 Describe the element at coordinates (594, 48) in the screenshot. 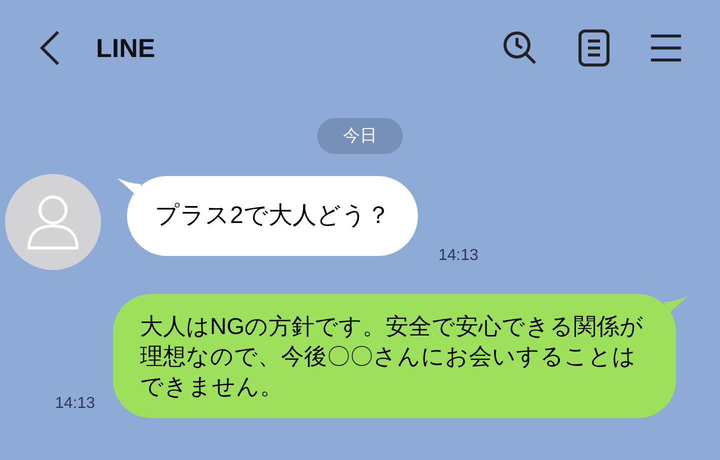

I see `note-icon` at that location.